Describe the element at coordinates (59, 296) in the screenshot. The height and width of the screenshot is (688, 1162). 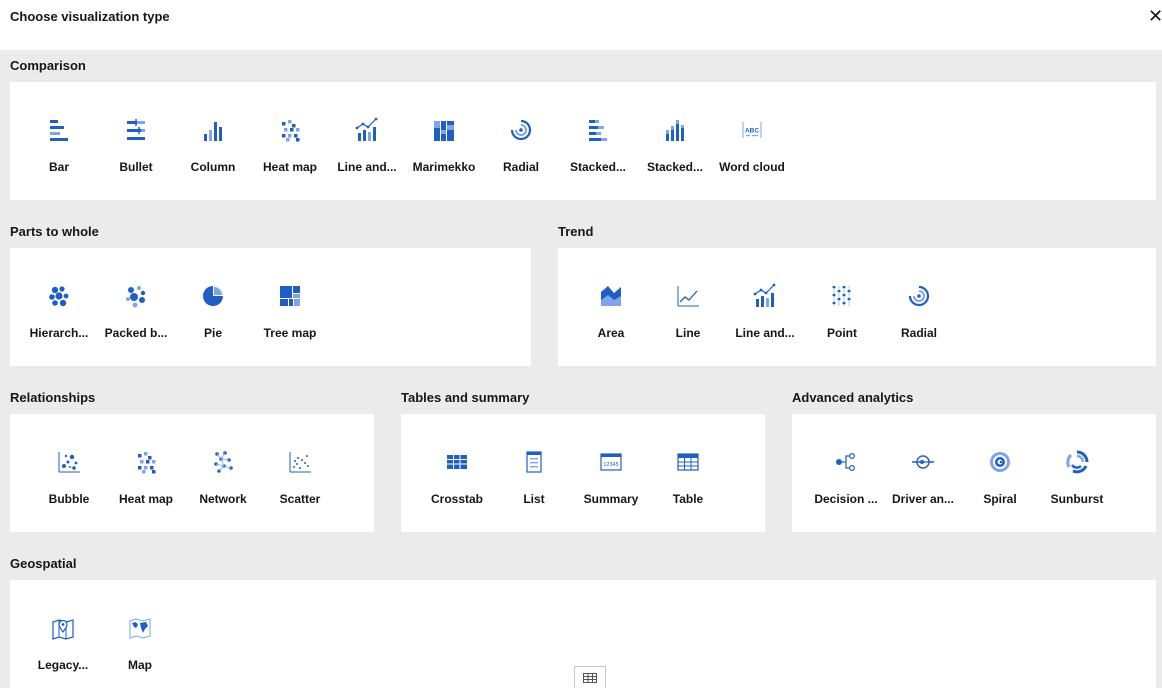
I see `hierarchy-bubble-icon` at that location.